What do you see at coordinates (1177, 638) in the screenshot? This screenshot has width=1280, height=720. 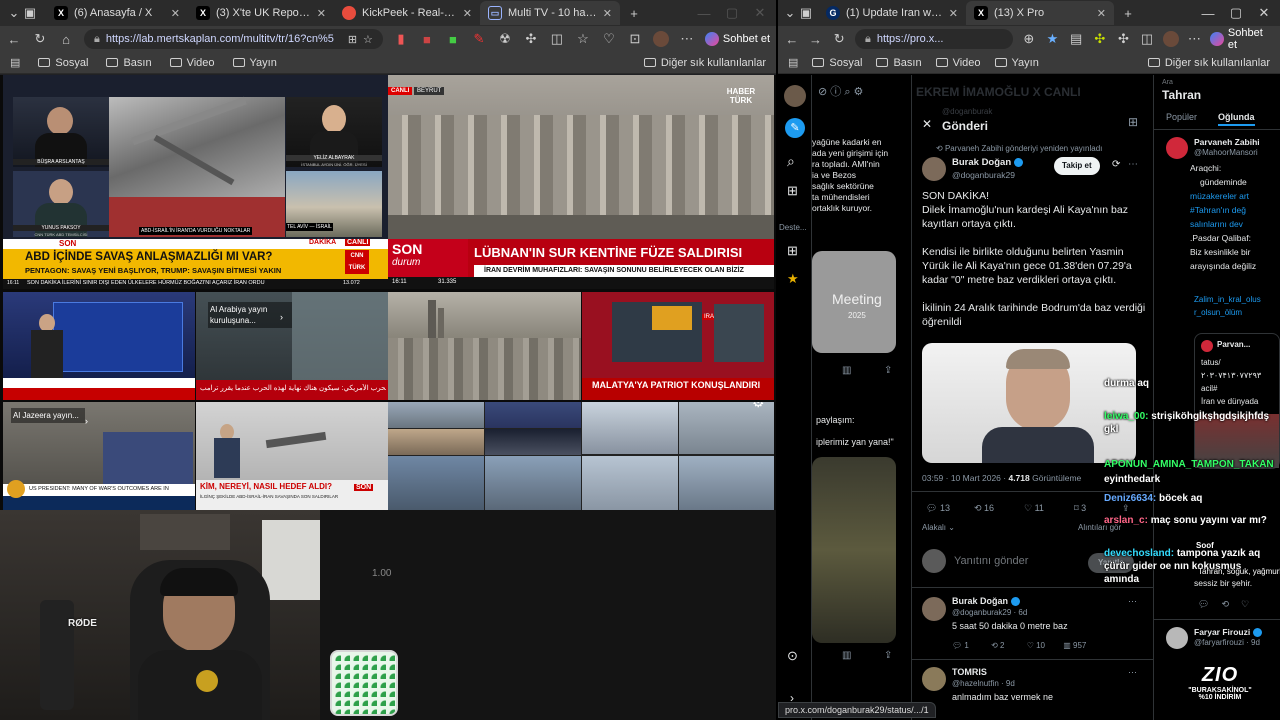 I see `user-avatar` at bounding box center [1177, 638].